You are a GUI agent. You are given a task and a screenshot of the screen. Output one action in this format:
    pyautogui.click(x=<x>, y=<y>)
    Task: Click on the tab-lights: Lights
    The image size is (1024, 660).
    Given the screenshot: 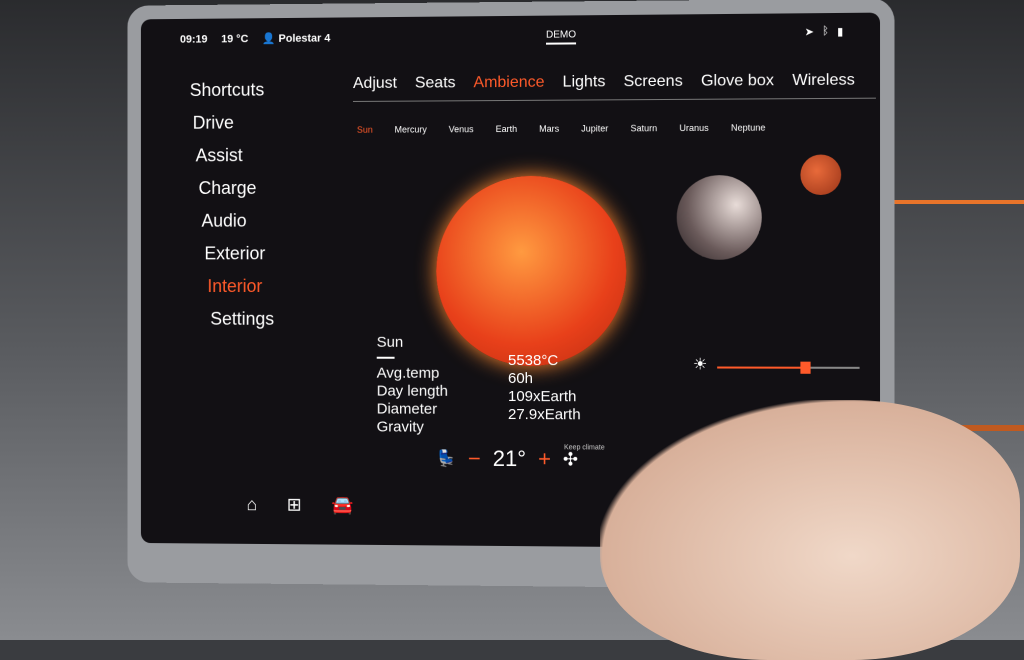 What is the action you would take?
    pyautogui.click(x=584, y=82)
    